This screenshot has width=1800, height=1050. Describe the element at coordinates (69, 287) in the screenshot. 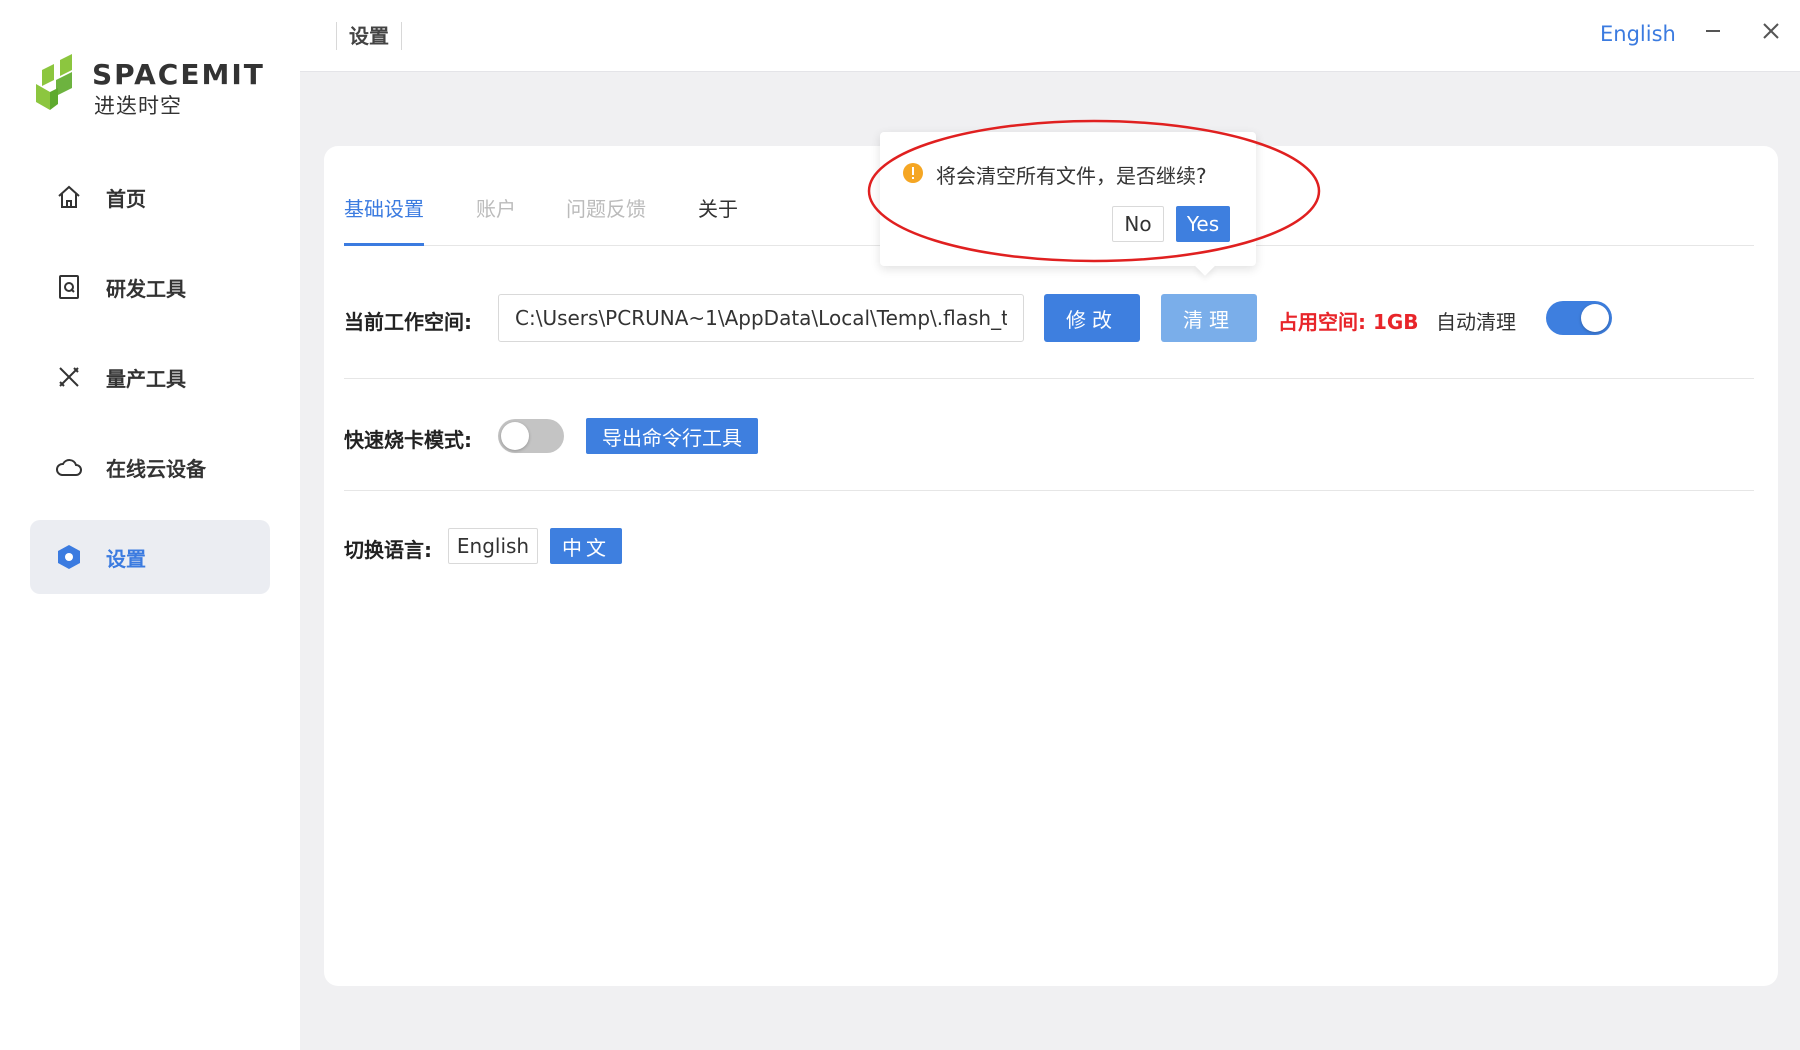

I see `dev-tools-icon` at that location.